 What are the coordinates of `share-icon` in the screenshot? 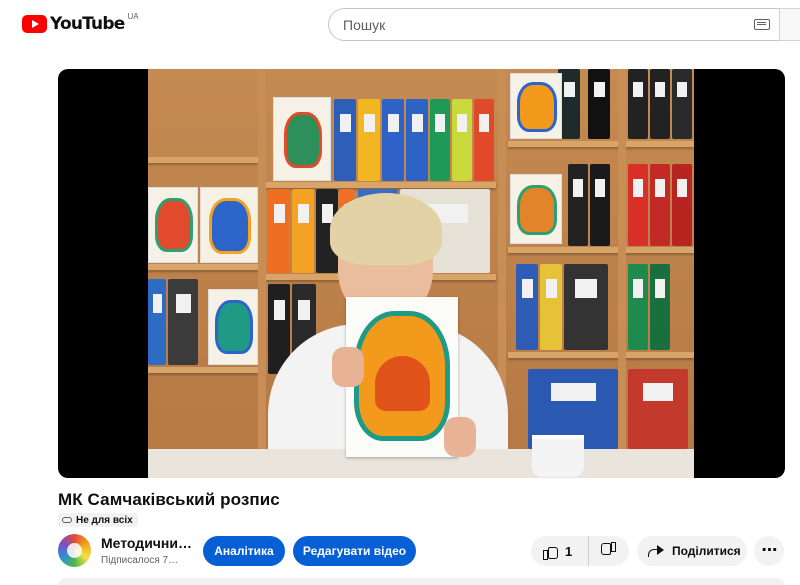 It's located at (656, 551).